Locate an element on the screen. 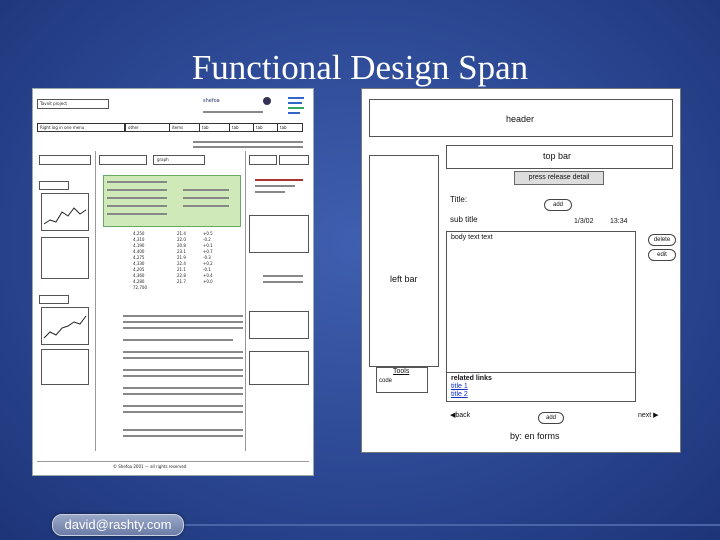 The height and width of the screenshot is (540, 720). project-title: Tavnit project is located at coordinates (53, 103).